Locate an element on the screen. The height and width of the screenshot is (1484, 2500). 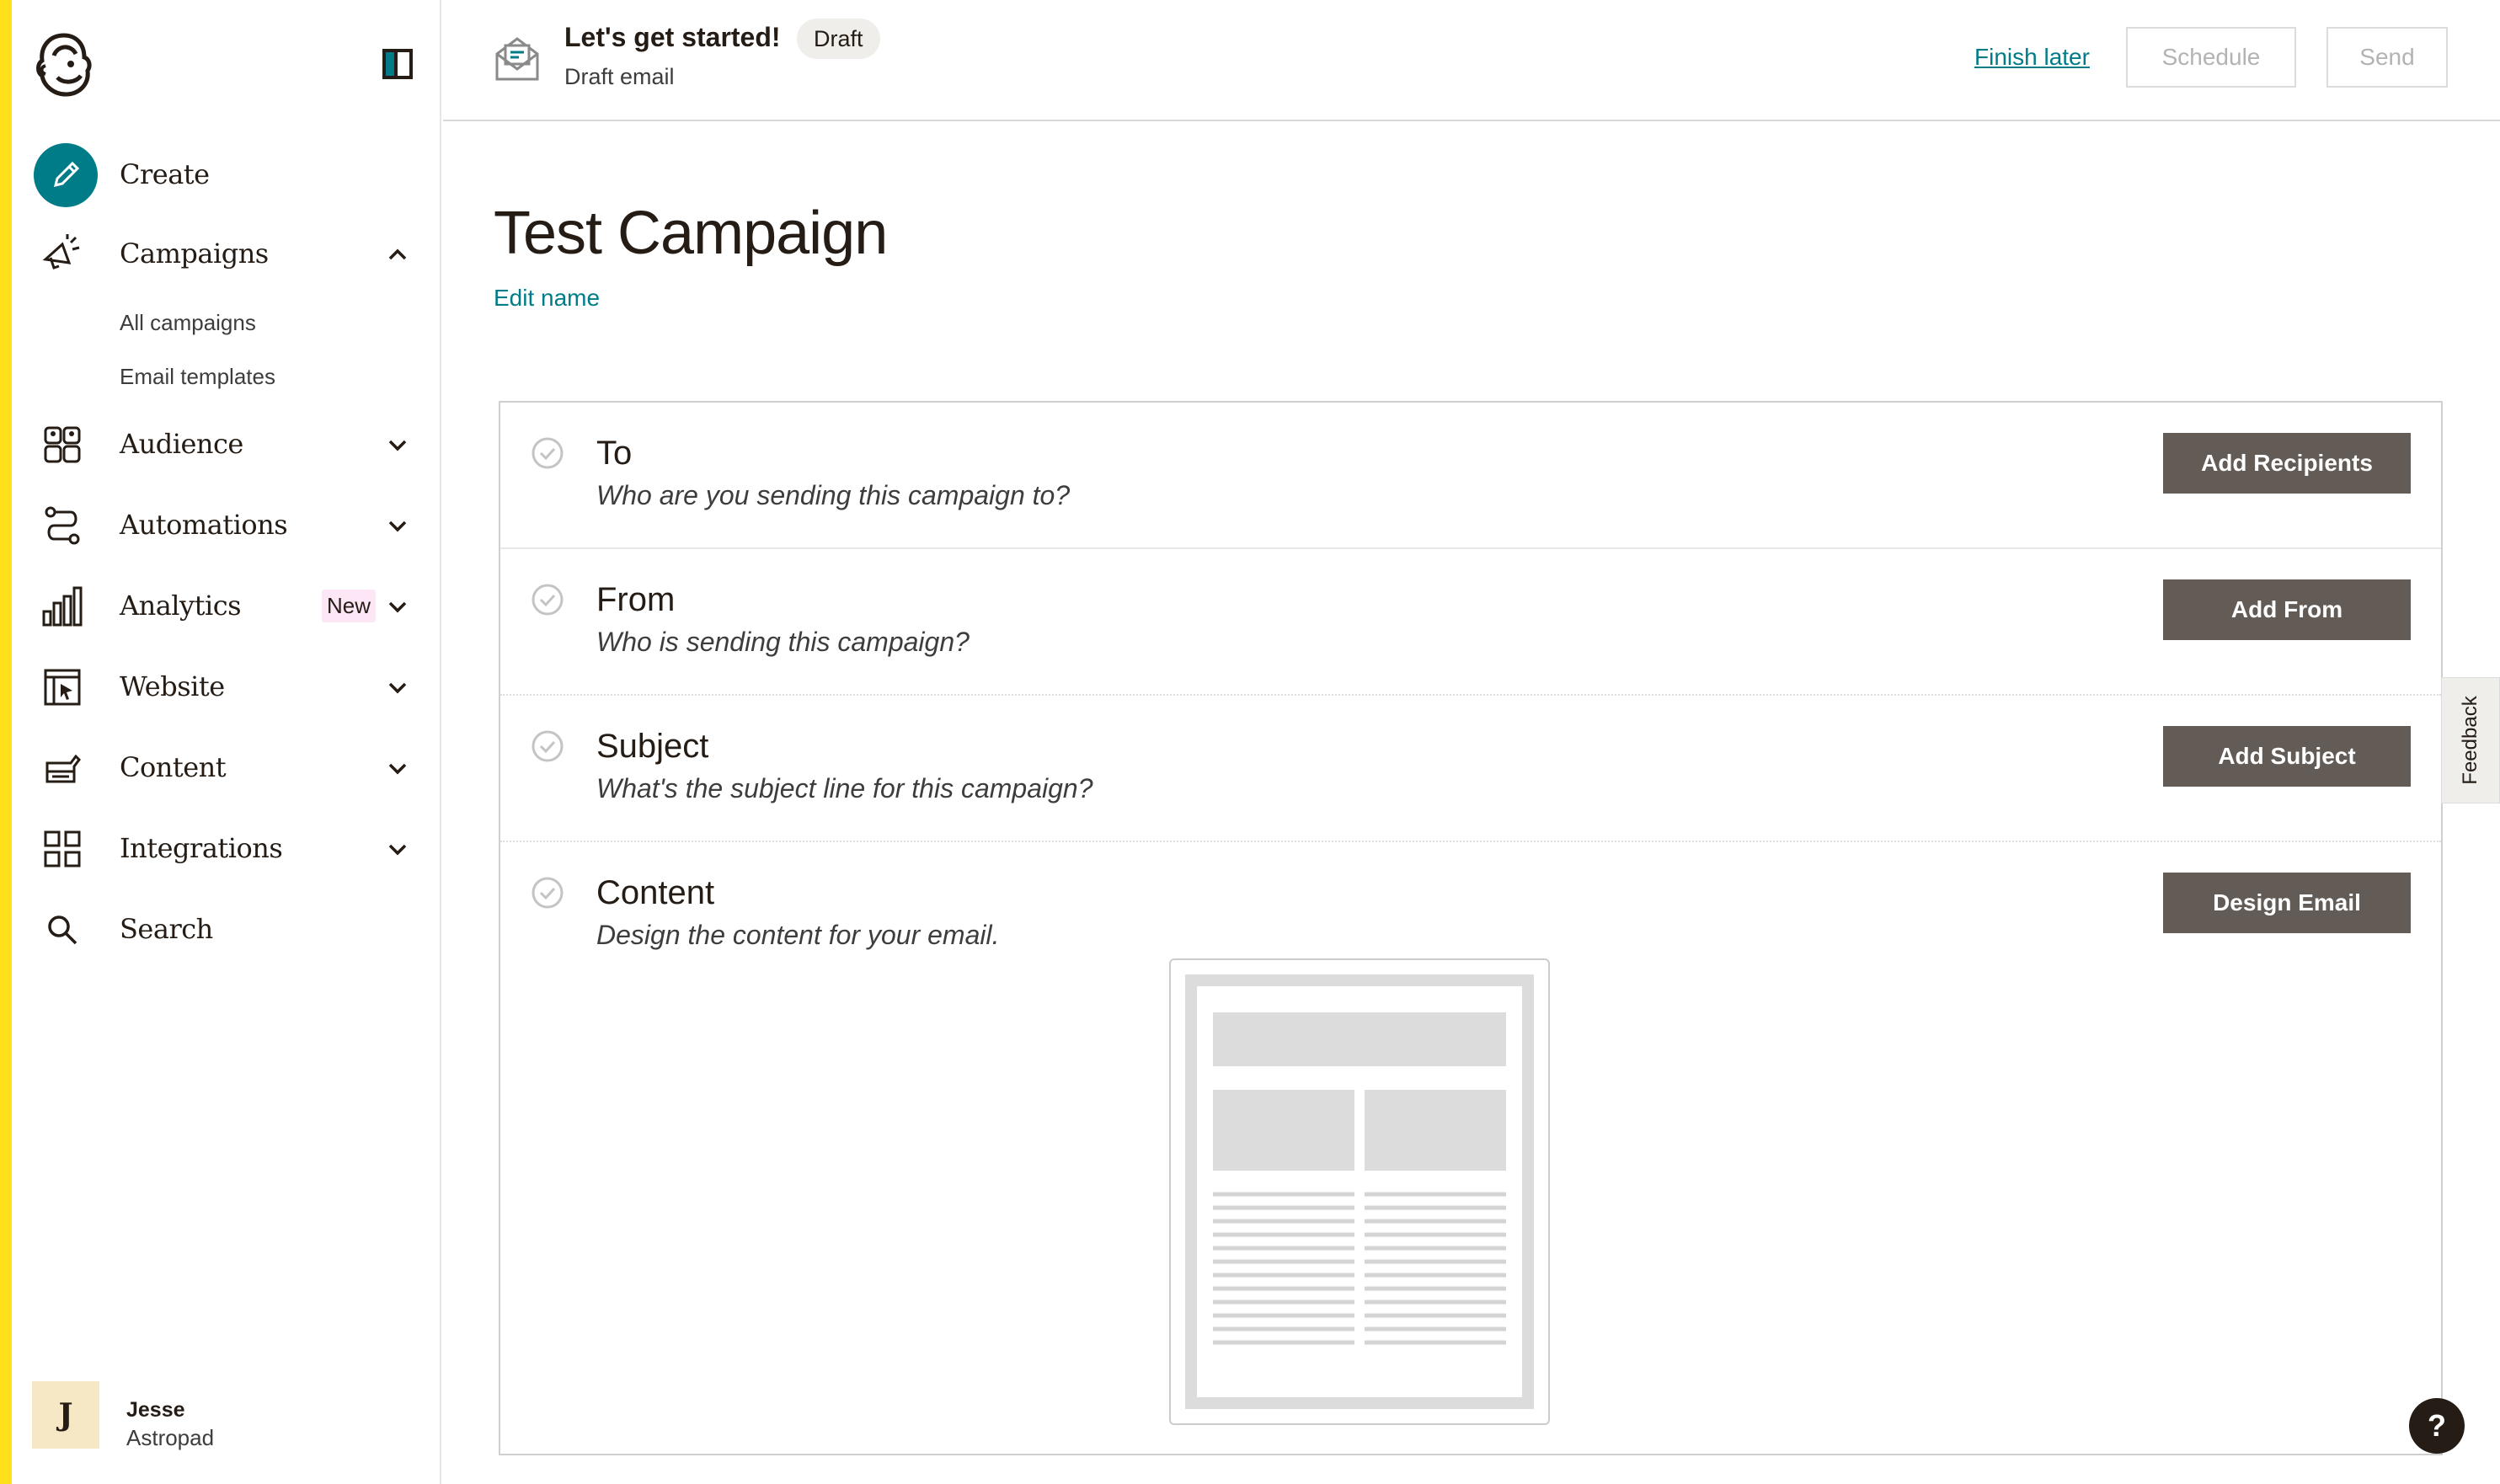
content-icon is located at coordinates (62, 768).